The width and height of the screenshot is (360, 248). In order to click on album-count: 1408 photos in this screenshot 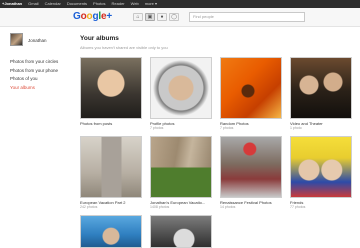, I will do `click(160, 207)`.